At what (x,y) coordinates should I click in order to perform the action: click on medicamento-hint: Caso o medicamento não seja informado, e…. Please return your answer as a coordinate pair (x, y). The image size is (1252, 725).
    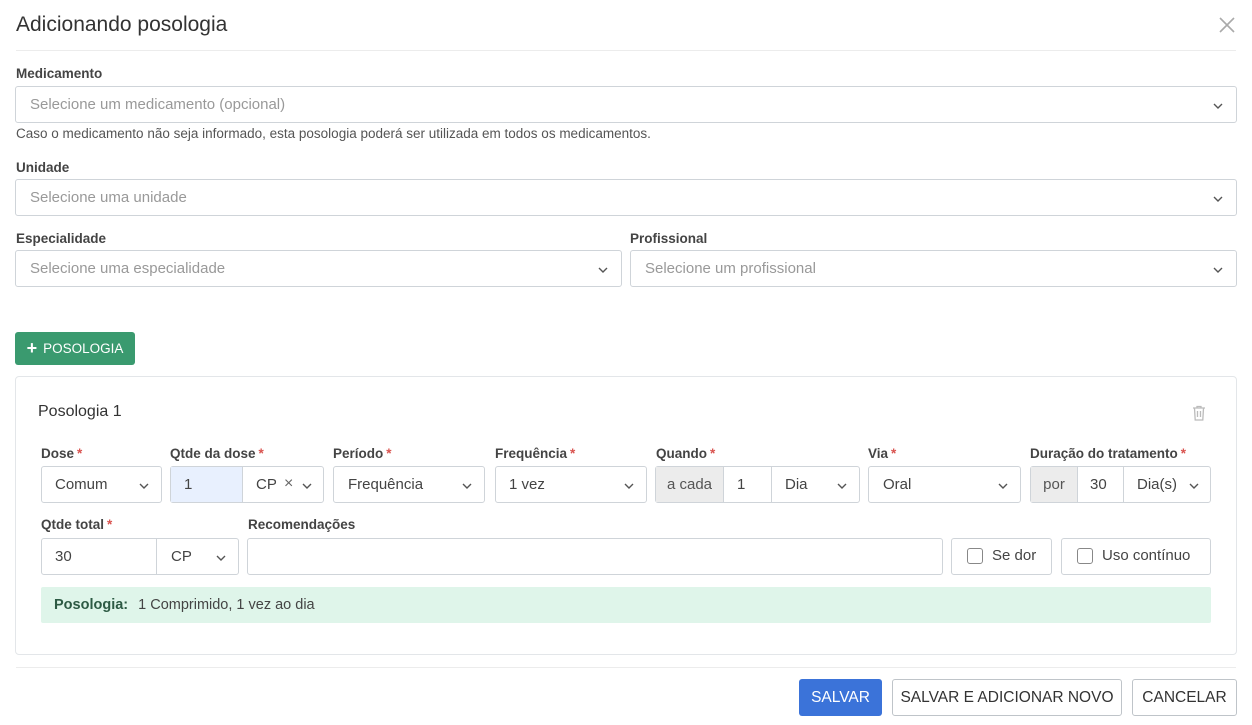
    Looking at the image, I should click on (333, 133).